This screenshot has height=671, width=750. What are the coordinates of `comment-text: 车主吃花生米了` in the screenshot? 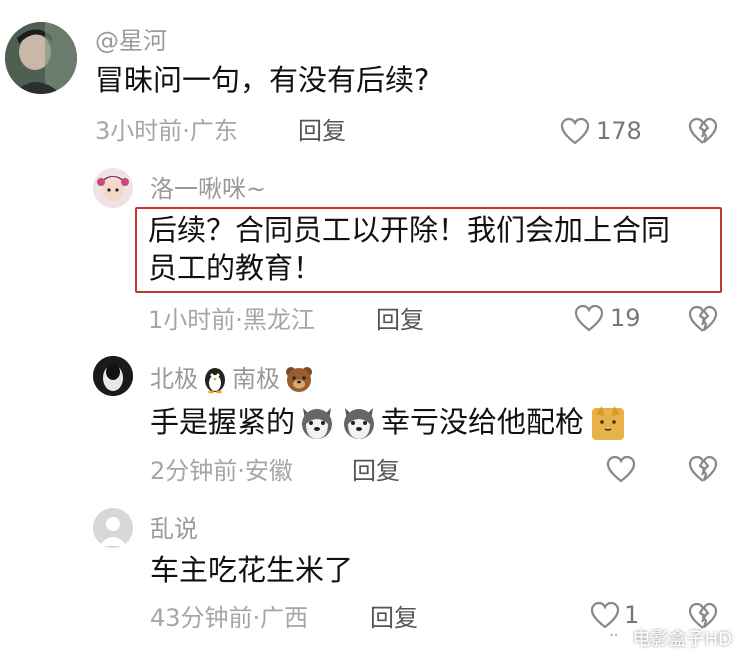 It's located at (252, 570).